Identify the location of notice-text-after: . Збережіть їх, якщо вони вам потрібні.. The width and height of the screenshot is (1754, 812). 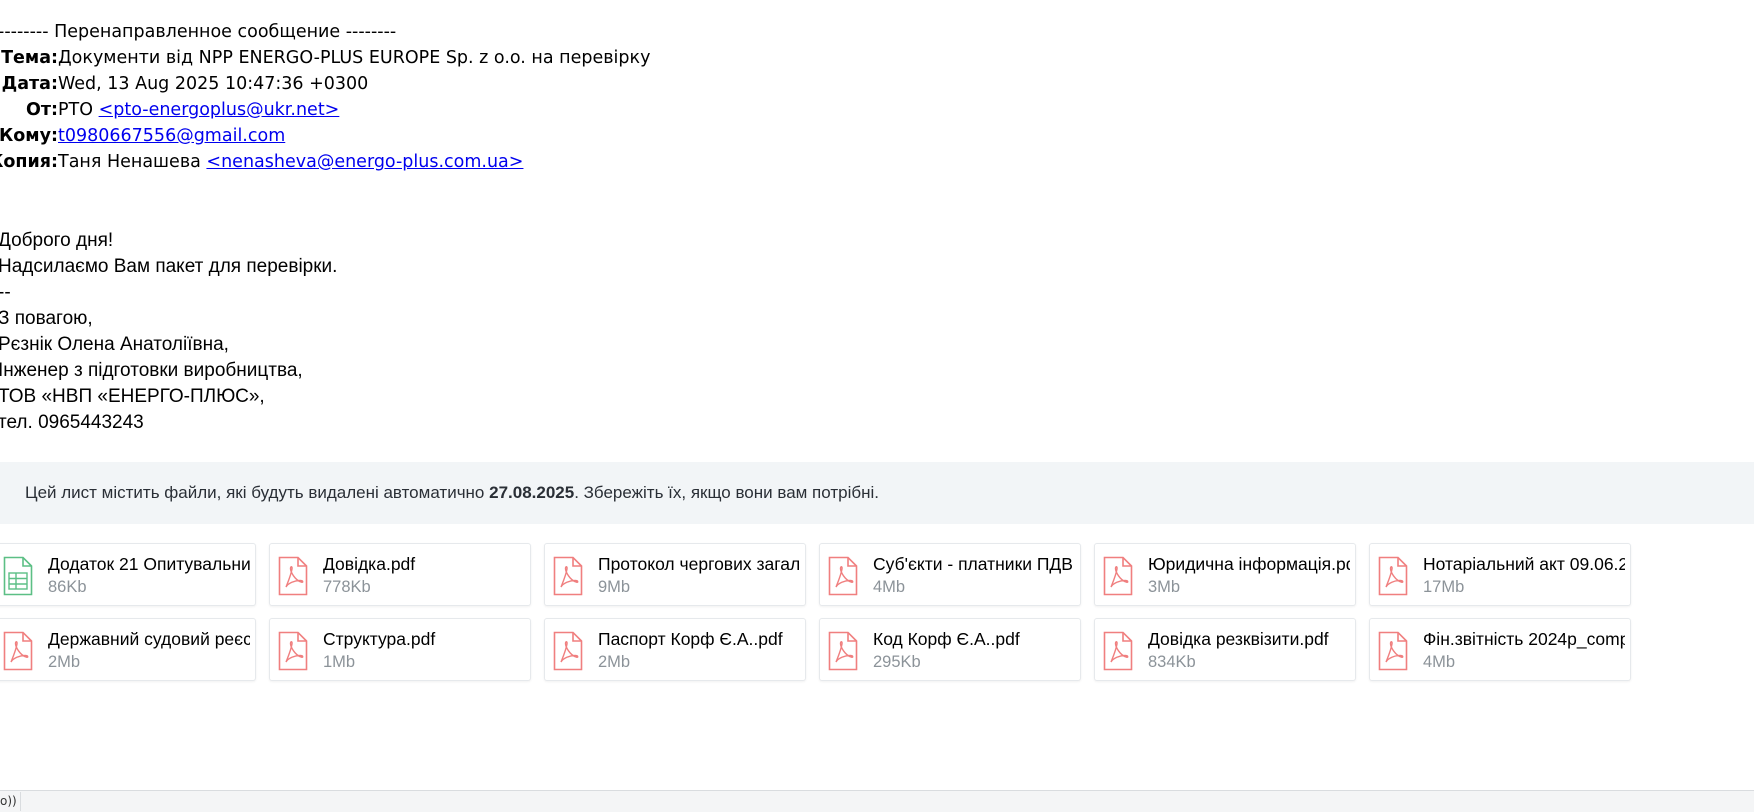
(726, 492).